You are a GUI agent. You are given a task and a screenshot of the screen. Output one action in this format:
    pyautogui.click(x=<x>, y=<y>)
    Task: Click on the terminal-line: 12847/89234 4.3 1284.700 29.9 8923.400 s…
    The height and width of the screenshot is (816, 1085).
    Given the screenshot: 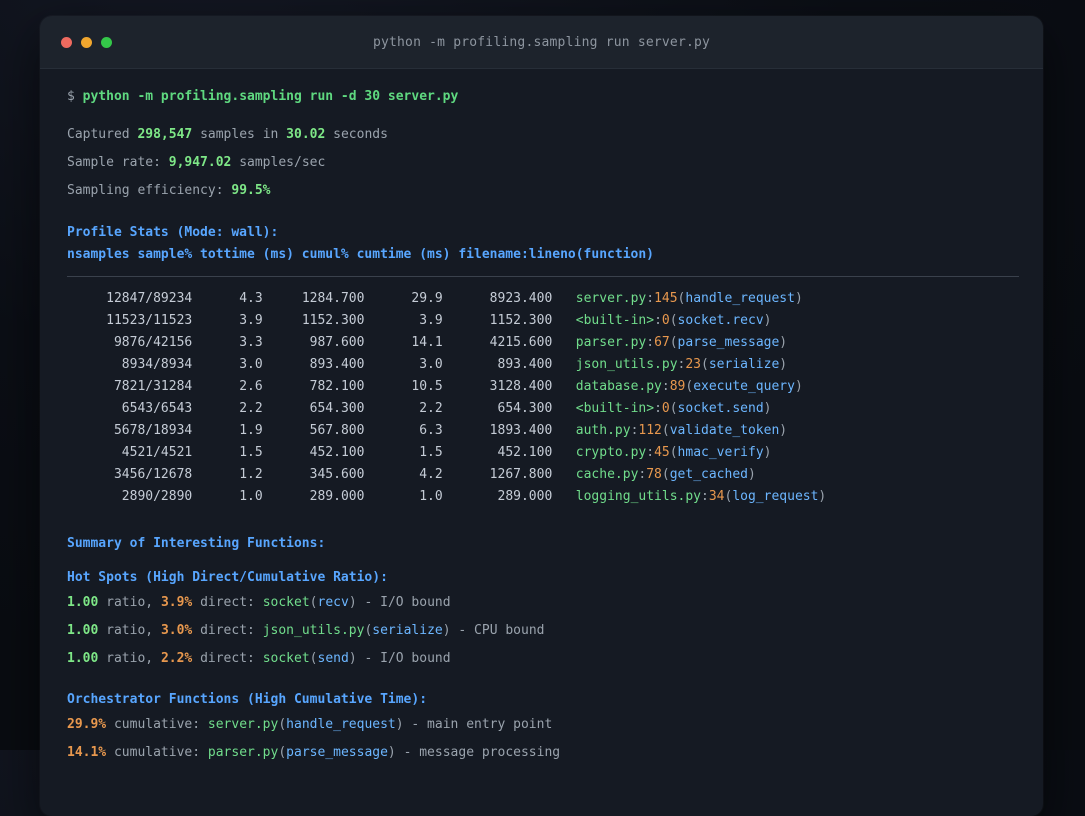 What is the action you would take?
    pyautogui.click(x=435, y=298)
    